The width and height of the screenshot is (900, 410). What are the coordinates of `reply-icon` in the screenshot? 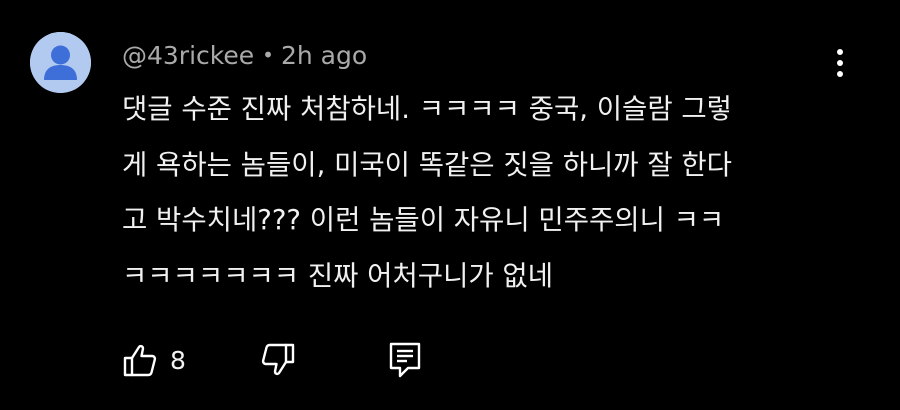 It's located at (405, 360).